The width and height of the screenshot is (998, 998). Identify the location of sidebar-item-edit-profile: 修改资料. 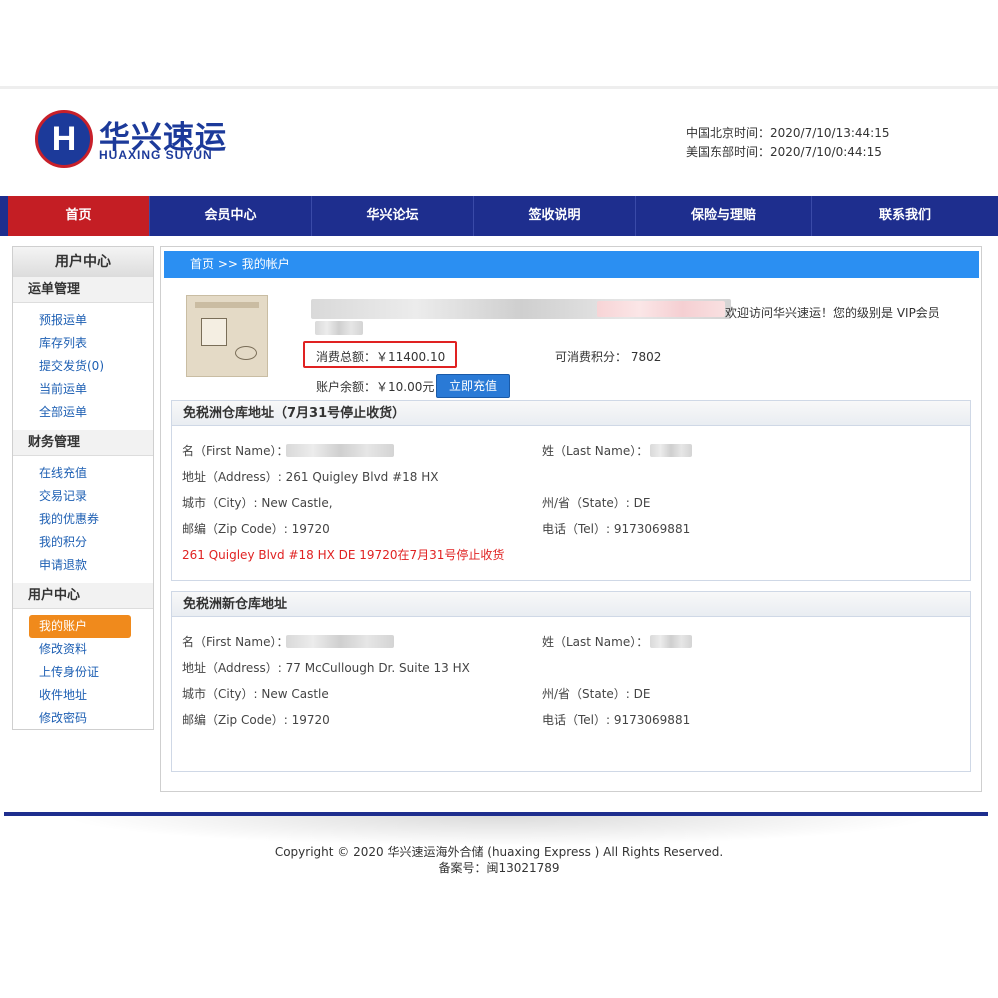
(83, 649).